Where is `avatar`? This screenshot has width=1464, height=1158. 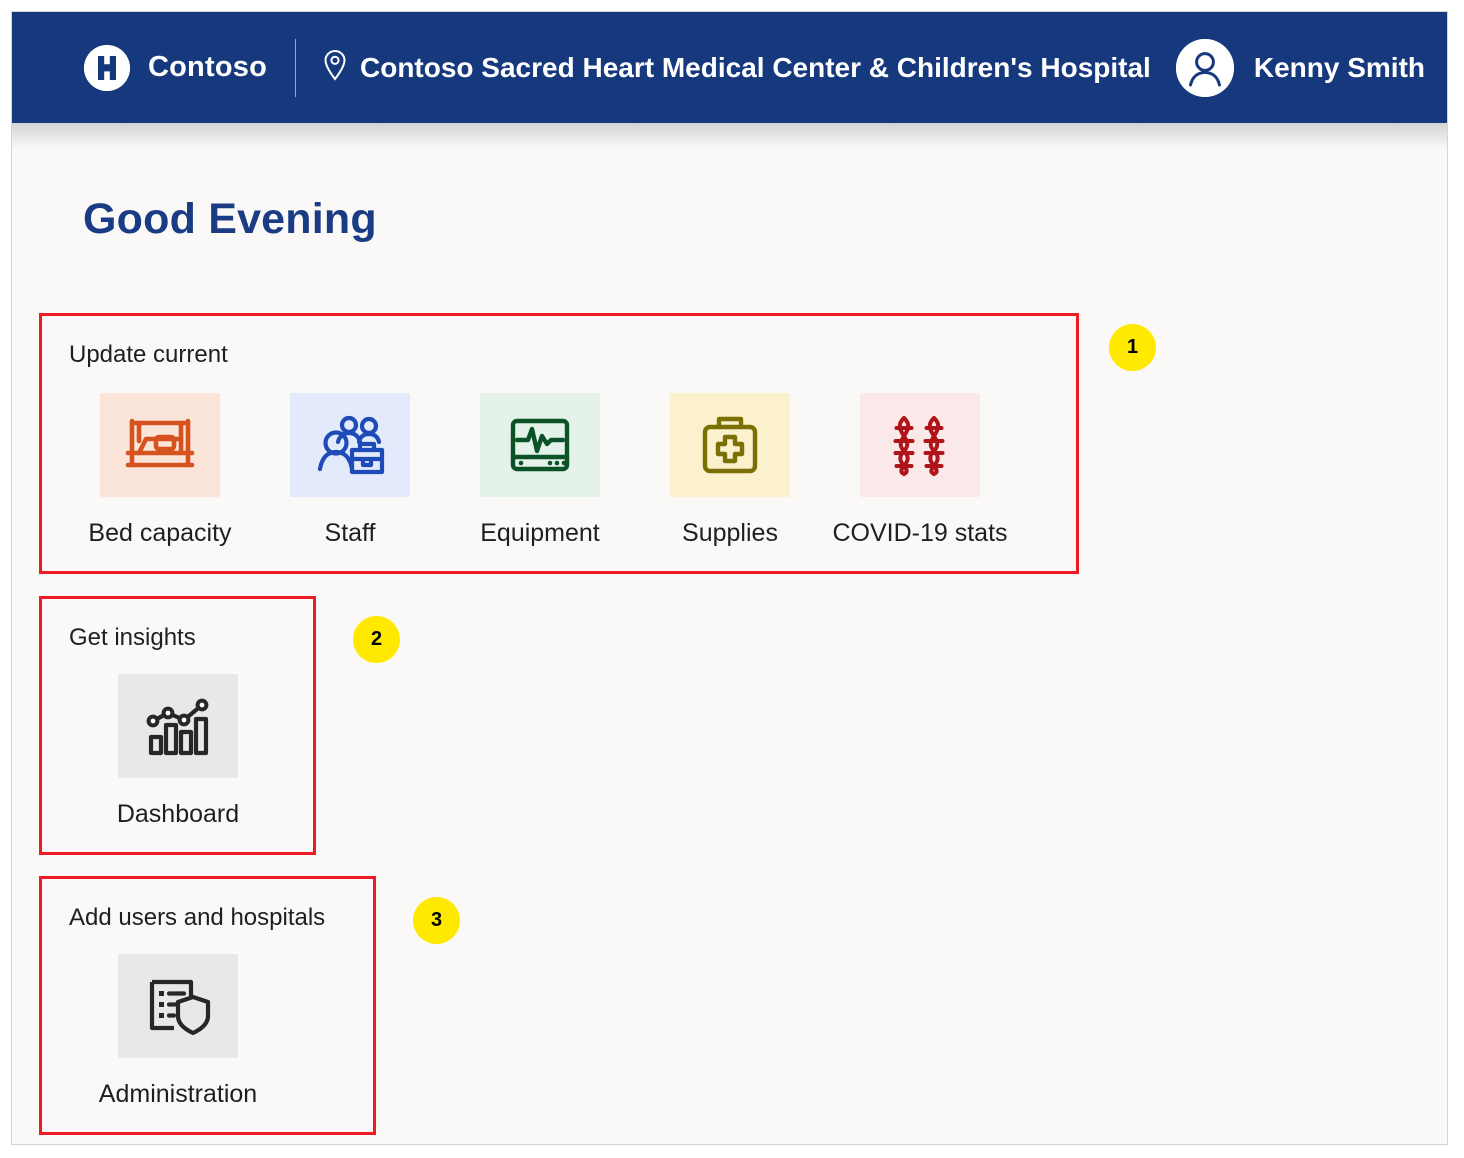
avatar is located at coordinates (1204, 67).